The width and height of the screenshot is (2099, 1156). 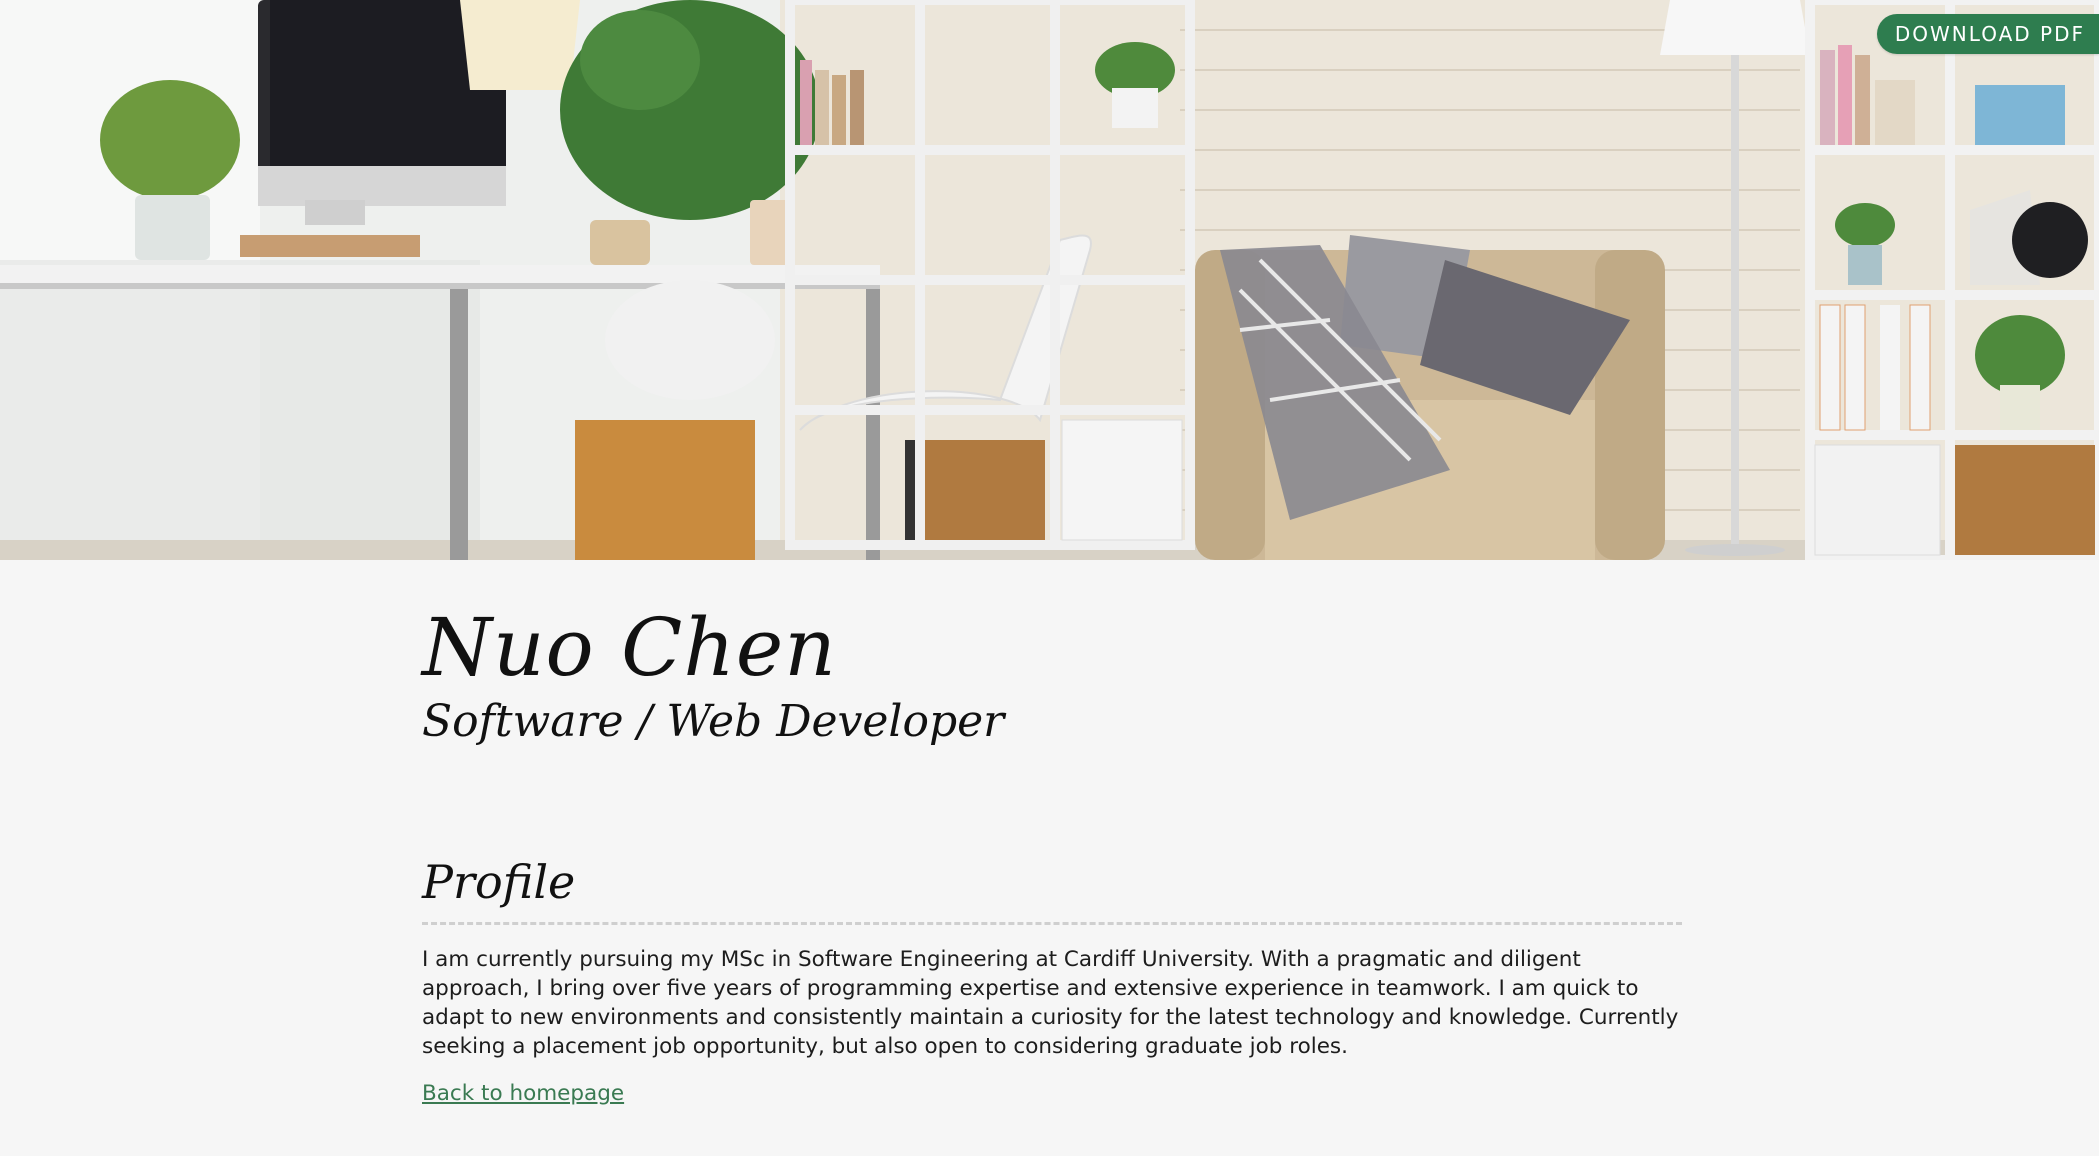 I want to click on profile-section-title: Profile, so click(x=1052, y=888).